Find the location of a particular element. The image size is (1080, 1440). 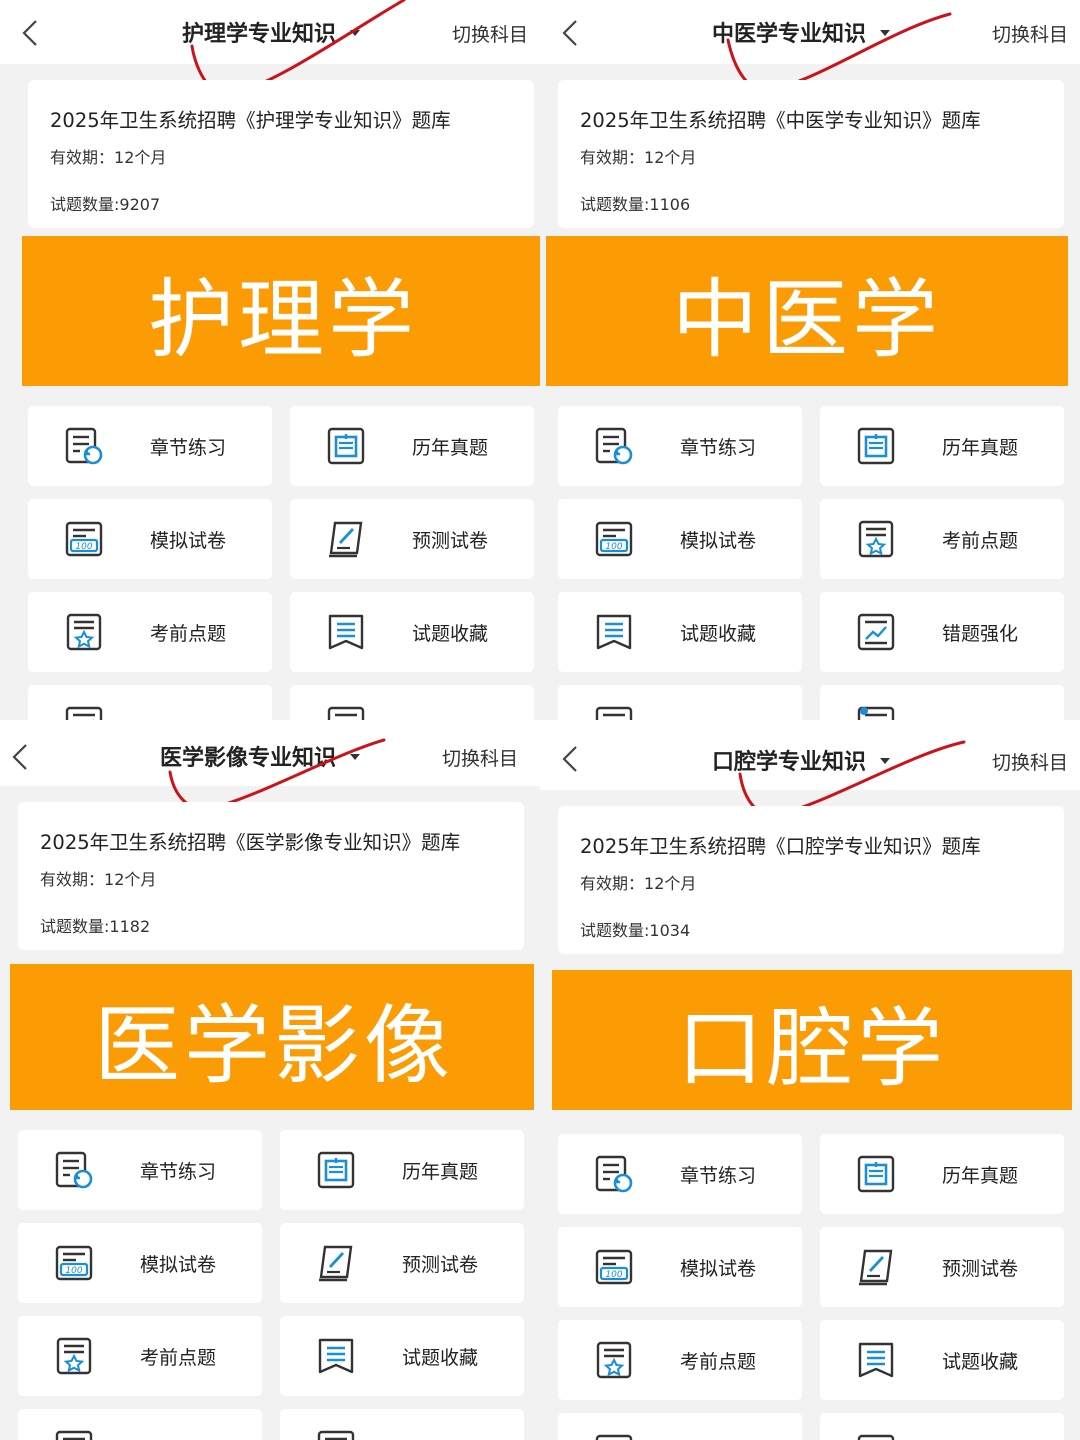

top-bar: 口腔学专业知识 切换科目 is located at coordinates (810, 755).